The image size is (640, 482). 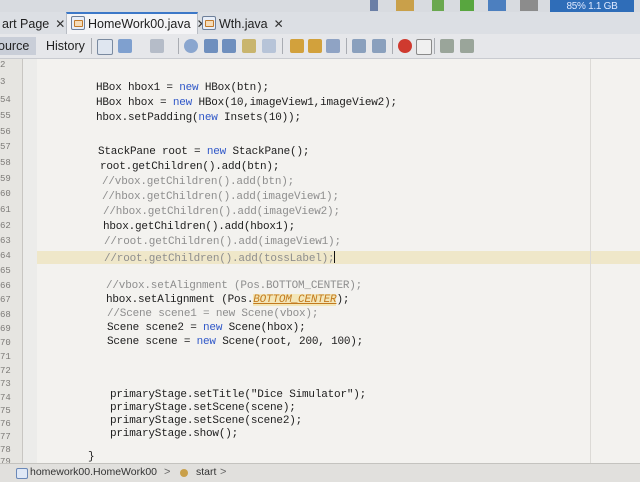 What do you see at coordinates (206, 421) in the screenshot?
I see `code-line: primaryStage.setScene(scene2);` at bounding box center [206, 421].